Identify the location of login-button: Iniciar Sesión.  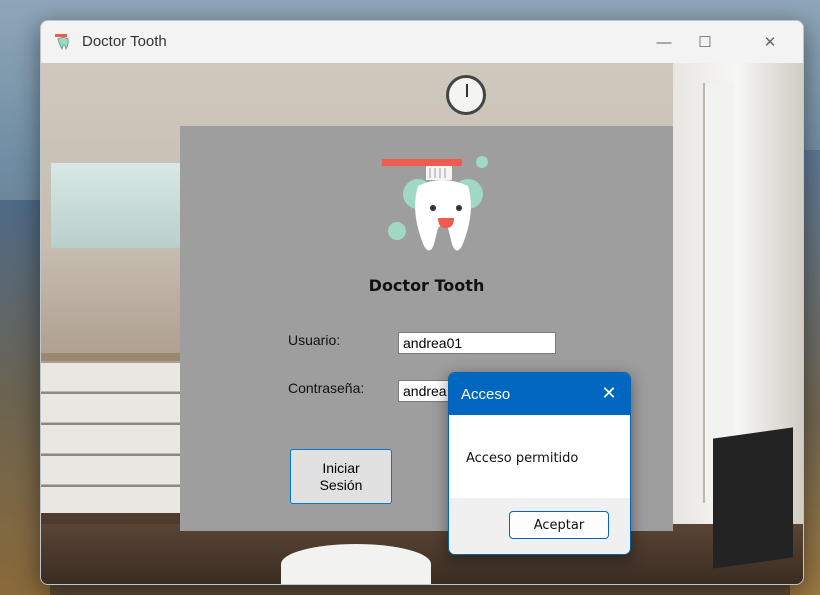
(341, 476).